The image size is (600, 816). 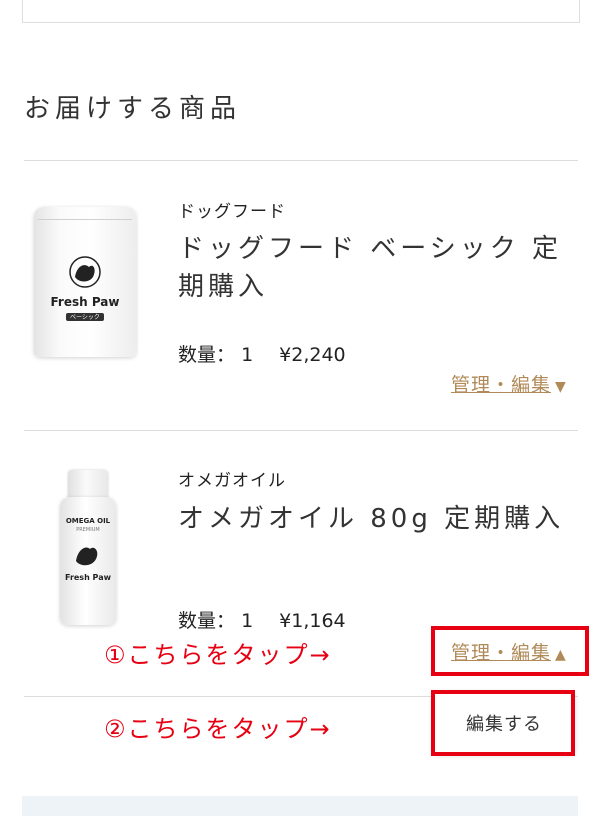 I want to click on previous-section-box, so click(x=301, y=11).